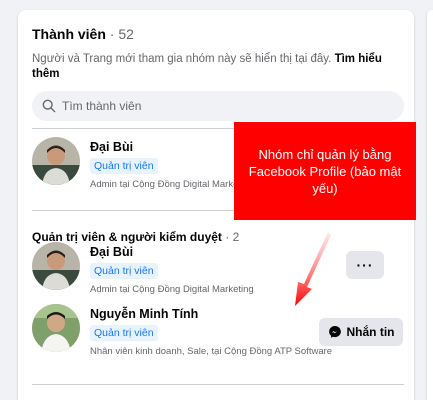 This screenshot has width=433, height=400. What do you see at coordinates (172, 289) in the screenshot?
I see `member-subtitle: Admin tại Cộng Đồng Digital Marketing` at bounding box center [172, 289].